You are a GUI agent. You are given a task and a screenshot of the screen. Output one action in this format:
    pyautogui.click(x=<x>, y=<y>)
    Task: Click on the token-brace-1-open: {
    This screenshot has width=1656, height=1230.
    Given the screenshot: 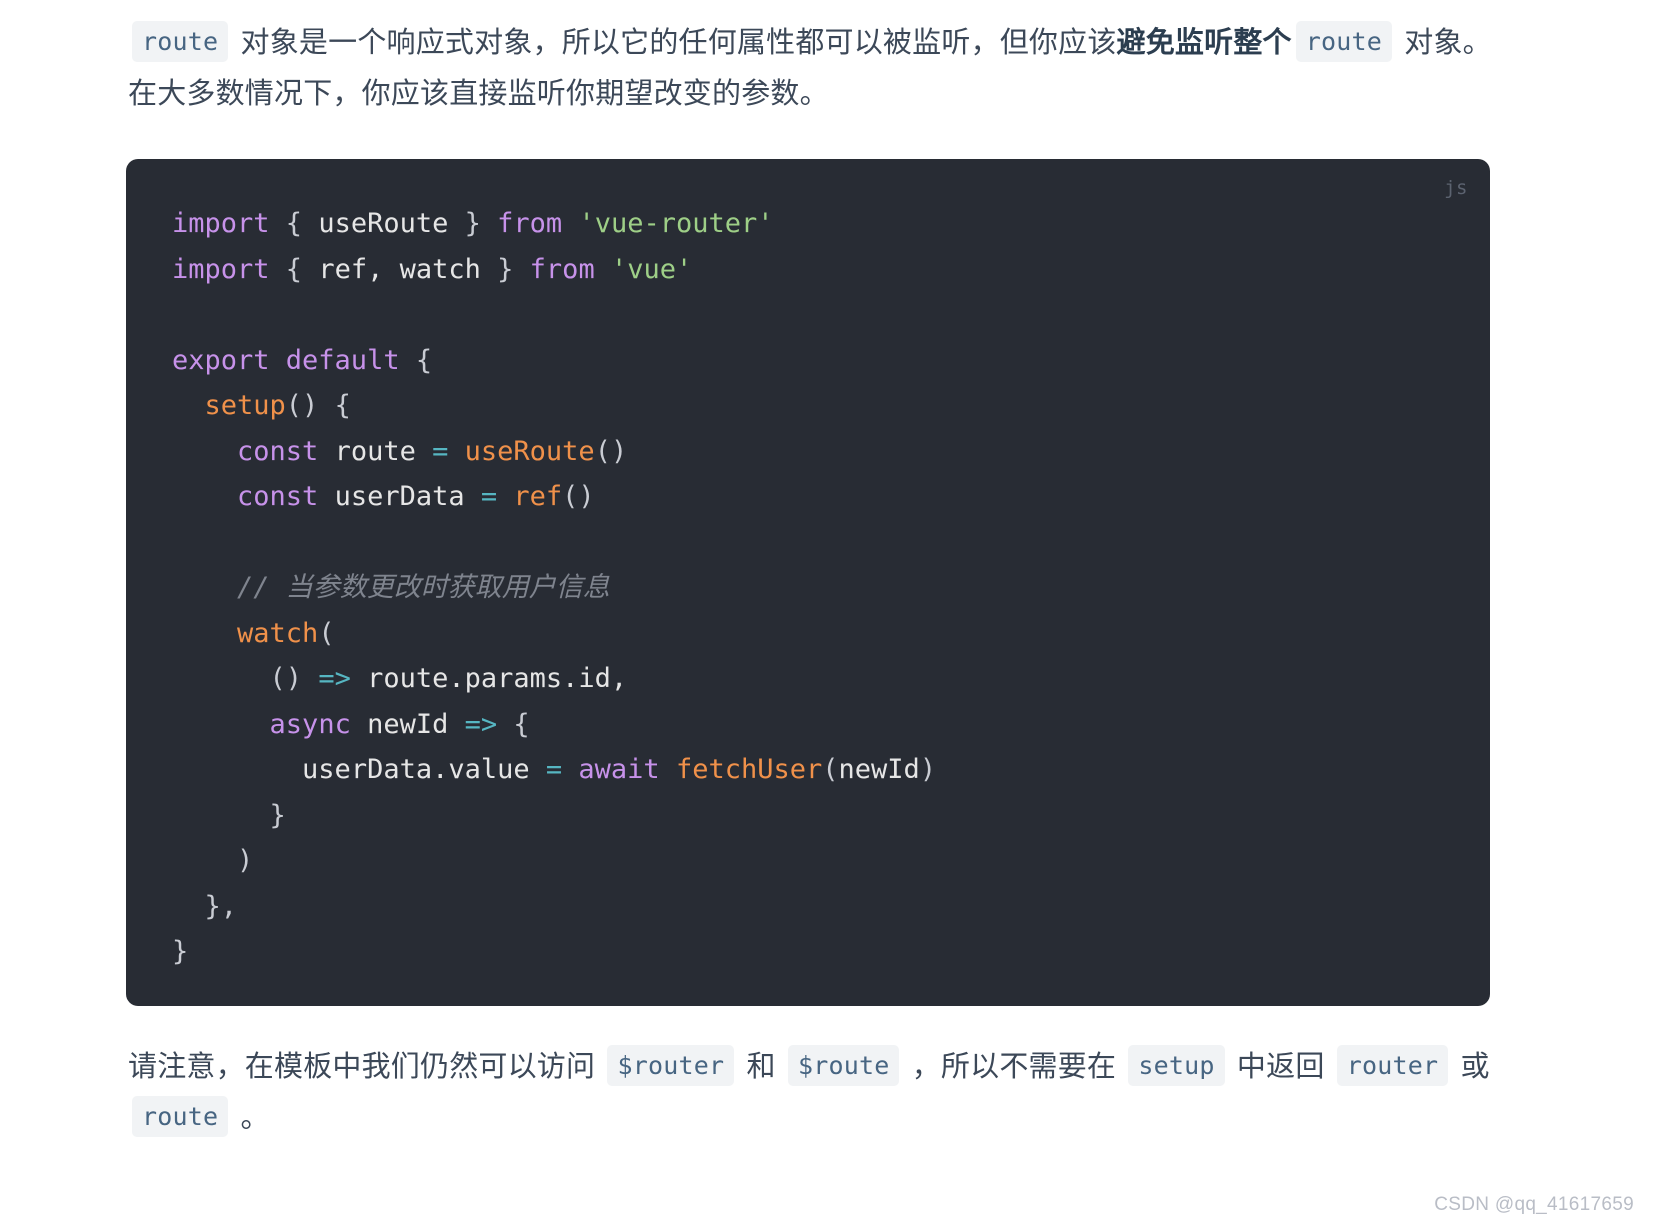 What is the action you would take?
    pyautogui.click(x=294, y=223)
    